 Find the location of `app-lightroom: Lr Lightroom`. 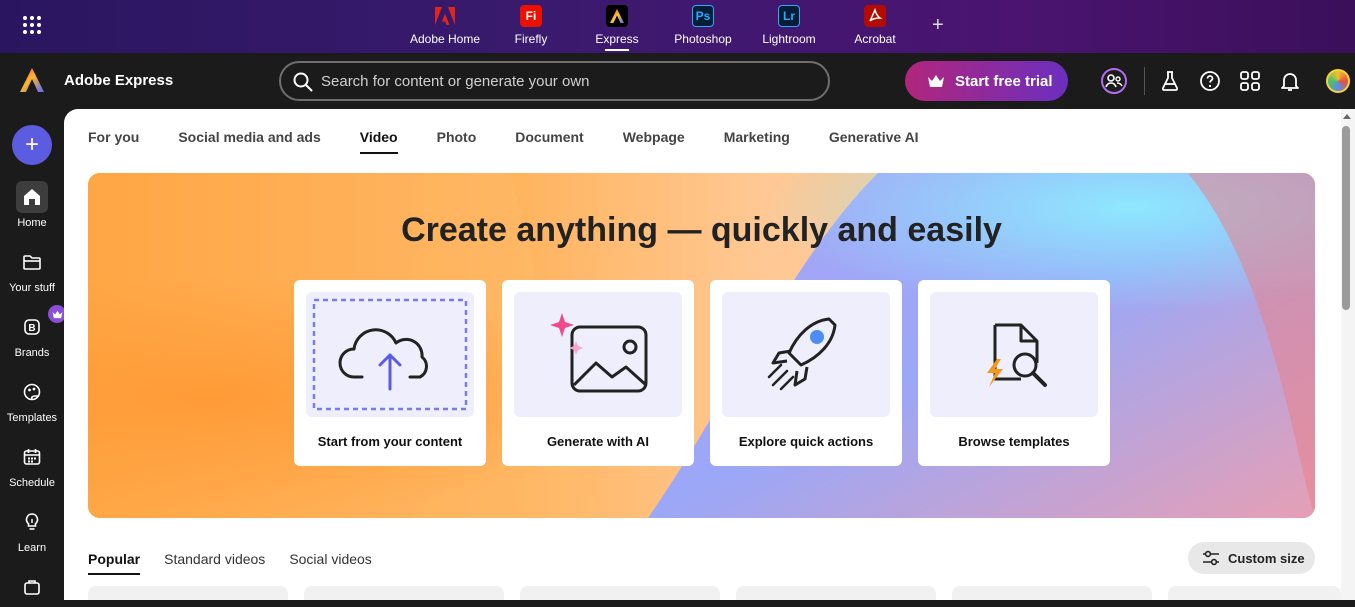

app-lightroom: Lr Lightroom is located at coordinates (789, 25).